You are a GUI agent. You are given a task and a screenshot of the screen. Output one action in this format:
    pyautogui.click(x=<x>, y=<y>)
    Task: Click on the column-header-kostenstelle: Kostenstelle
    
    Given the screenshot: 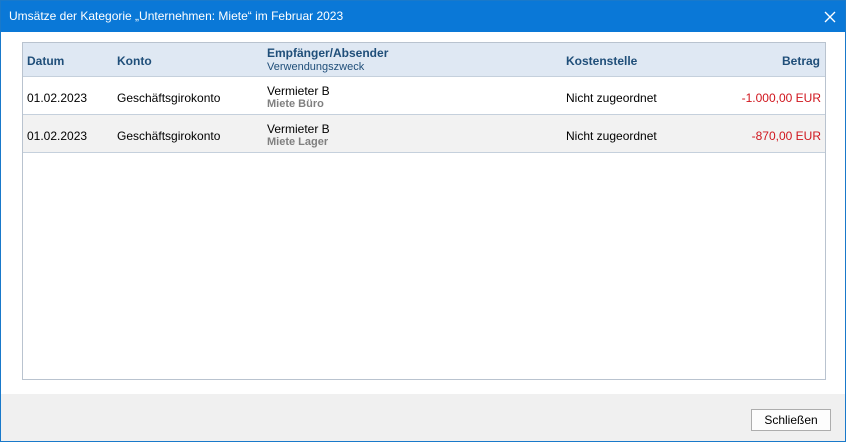 What is the action you would take?
    pyautogui.click(x=601, y=61)
    